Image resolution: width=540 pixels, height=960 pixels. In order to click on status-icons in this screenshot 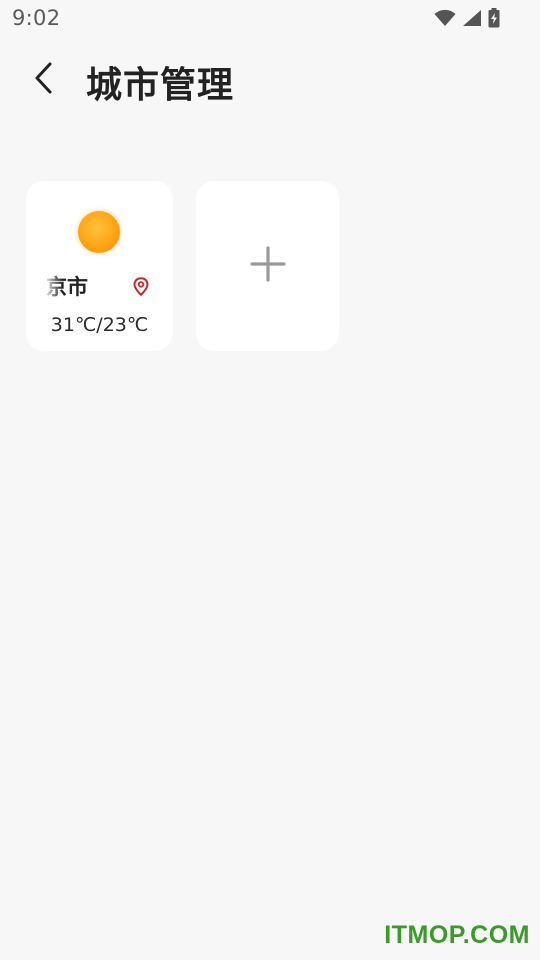, I will do `click(467, 18)`.